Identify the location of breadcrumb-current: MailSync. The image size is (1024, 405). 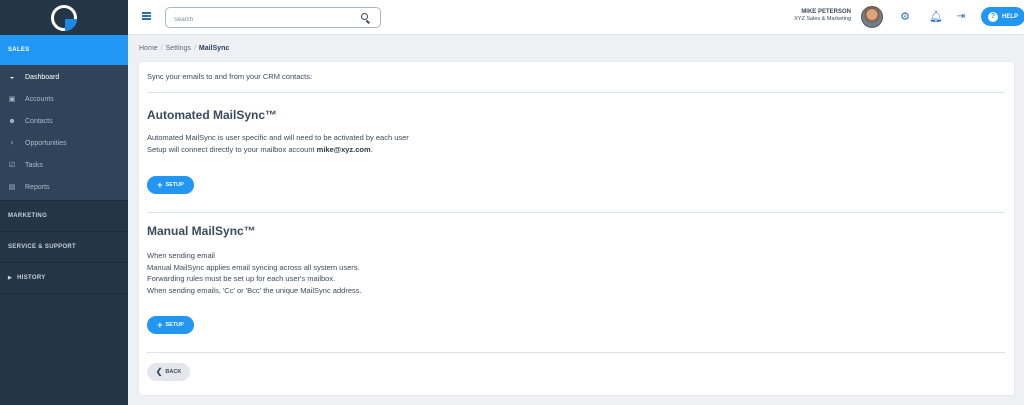
(214, 48).